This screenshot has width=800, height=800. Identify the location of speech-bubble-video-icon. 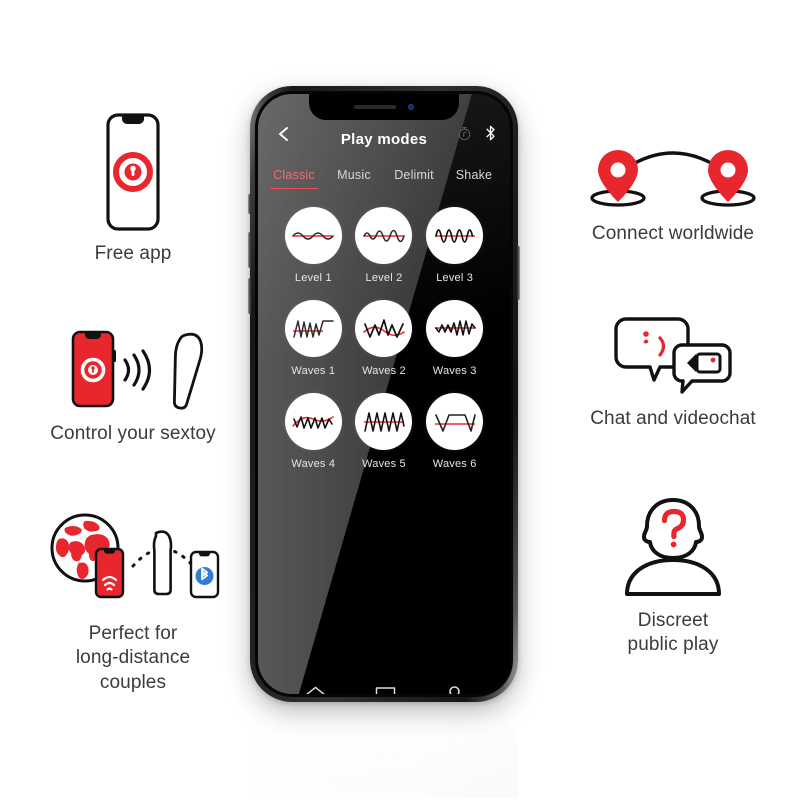
(673, 356).